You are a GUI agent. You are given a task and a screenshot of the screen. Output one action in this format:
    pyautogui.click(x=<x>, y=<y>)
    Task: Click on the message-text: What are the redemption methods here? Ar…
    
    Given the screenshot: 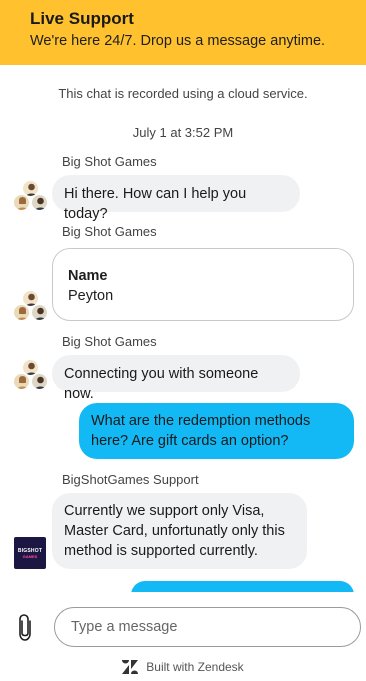 What is the action you would take?
    pyautogui.click(x=201, y=431)
    